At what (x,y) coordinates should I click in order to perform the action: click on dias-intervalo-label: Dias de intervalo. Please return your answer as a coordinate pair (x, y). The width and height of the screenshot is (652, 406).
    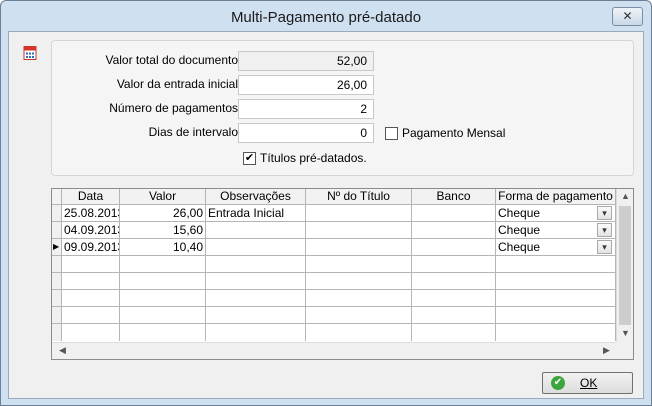
    Looking at the image, I should click on (193, 132).